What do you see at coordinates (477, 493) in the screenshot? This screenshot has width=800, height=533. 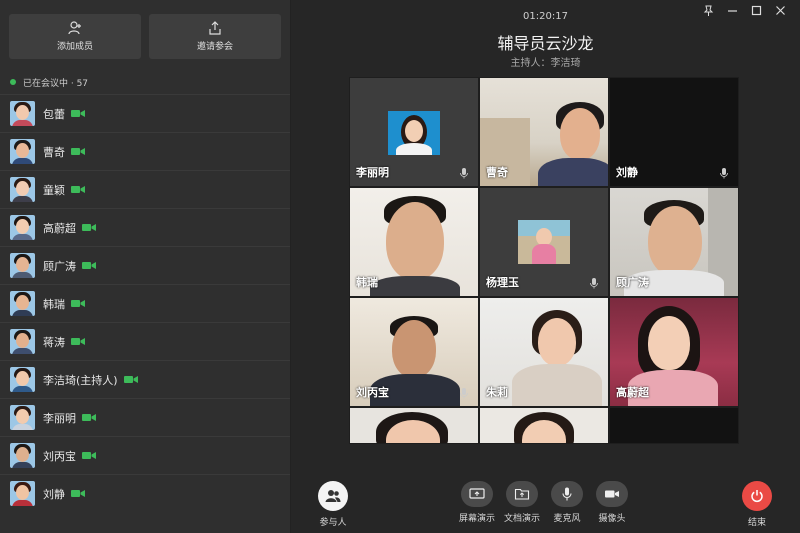 I see `screen-share-icon` at bounding box center [477, 493].